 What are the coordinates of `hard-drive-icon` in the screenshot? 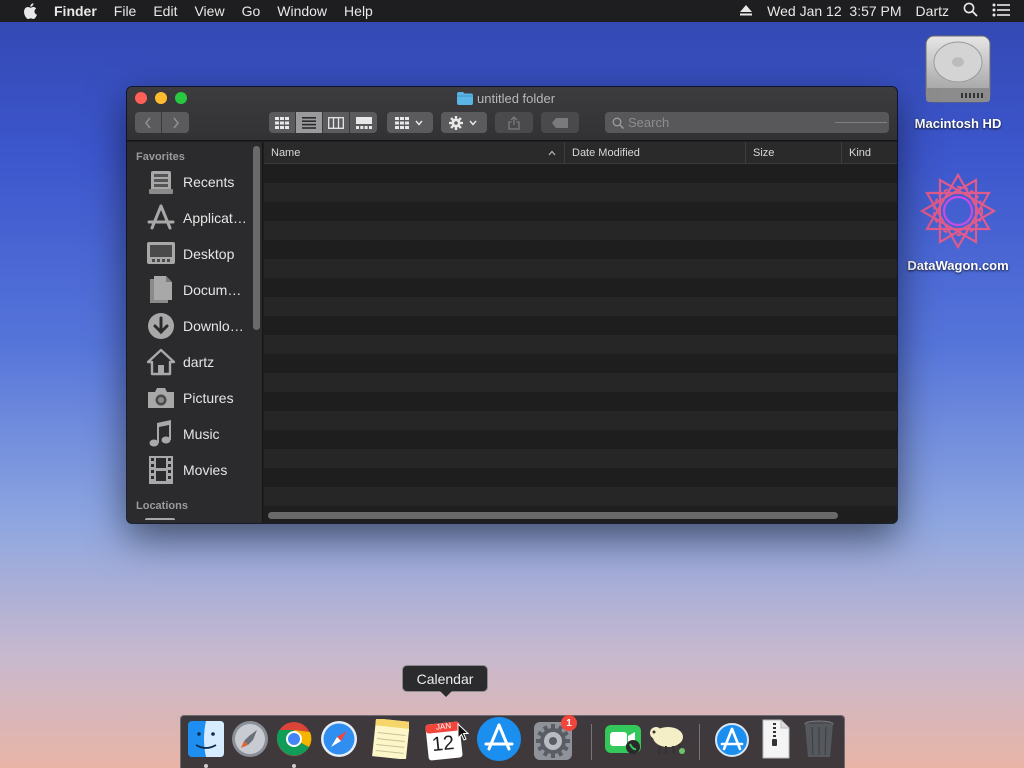 It's located at (958, 71).